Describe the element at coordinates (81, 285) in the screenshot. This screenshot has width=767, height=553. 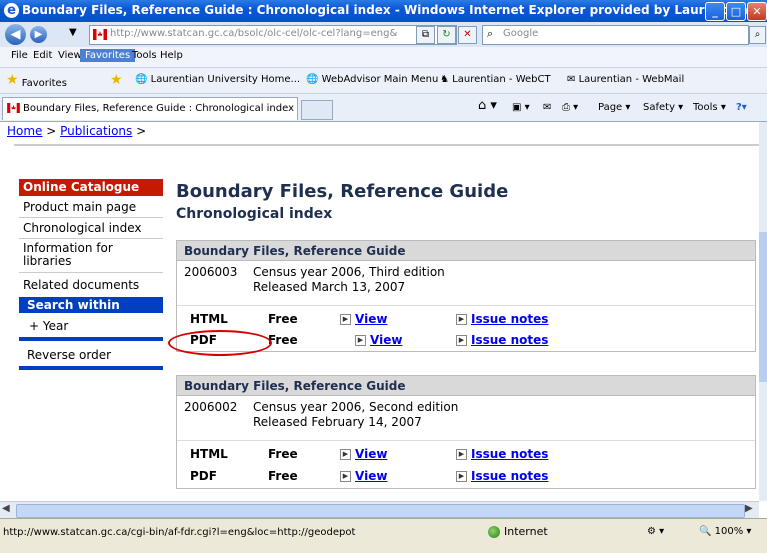
I see `sidebar-item-related-documents: Related documents` at that location.